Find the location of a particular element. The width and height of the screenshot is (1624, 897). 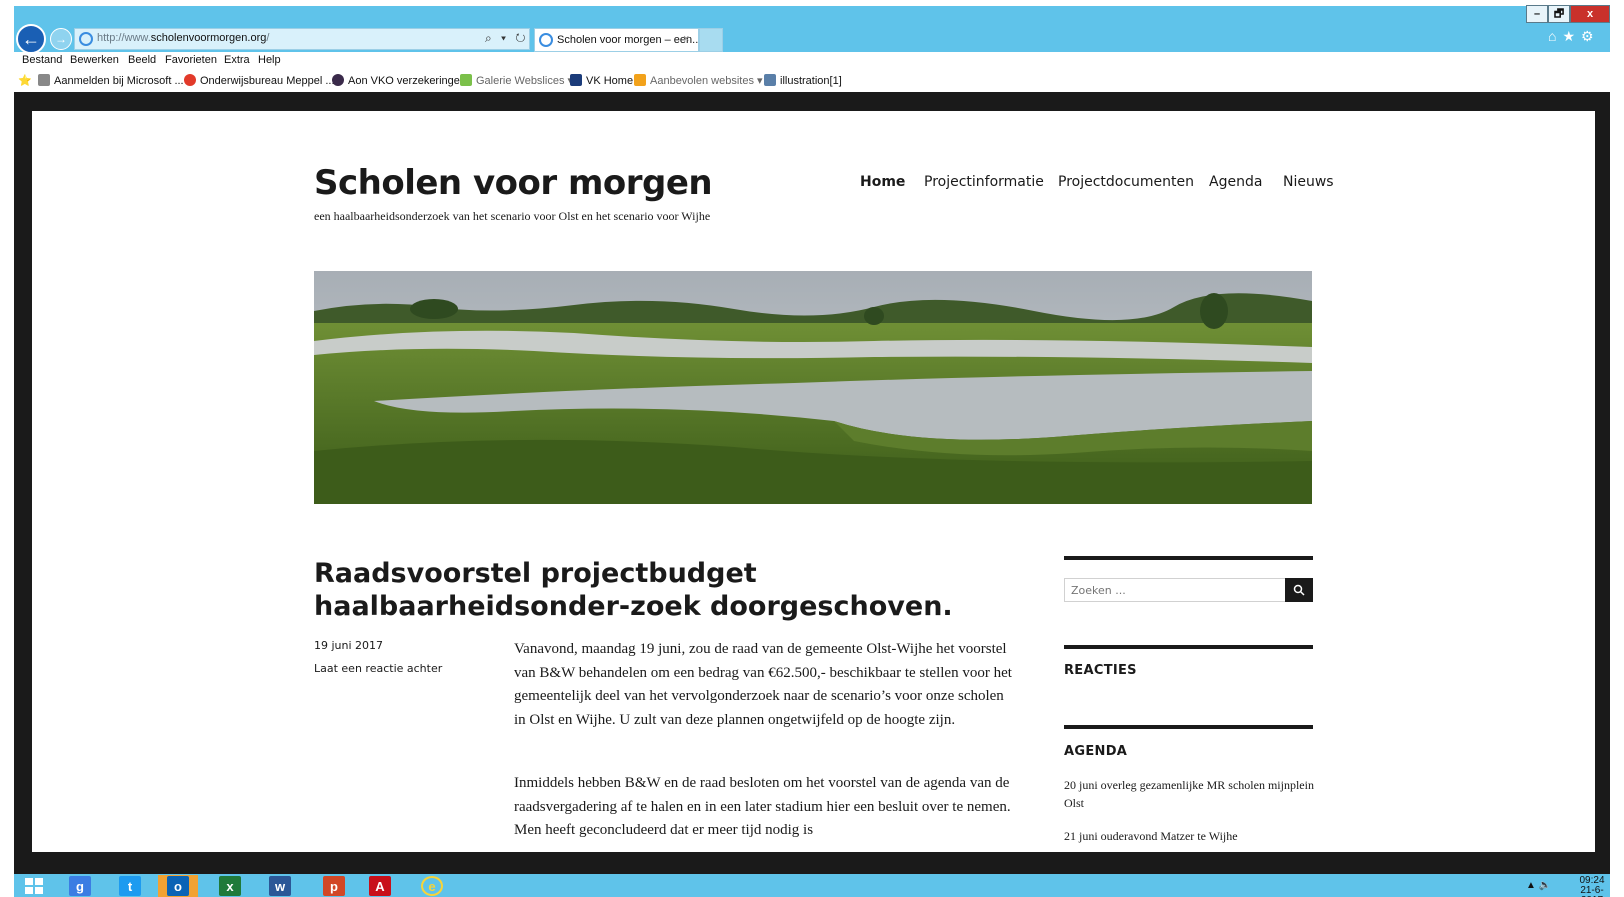

outlook-icon: o is located at coordinates (178, 886).